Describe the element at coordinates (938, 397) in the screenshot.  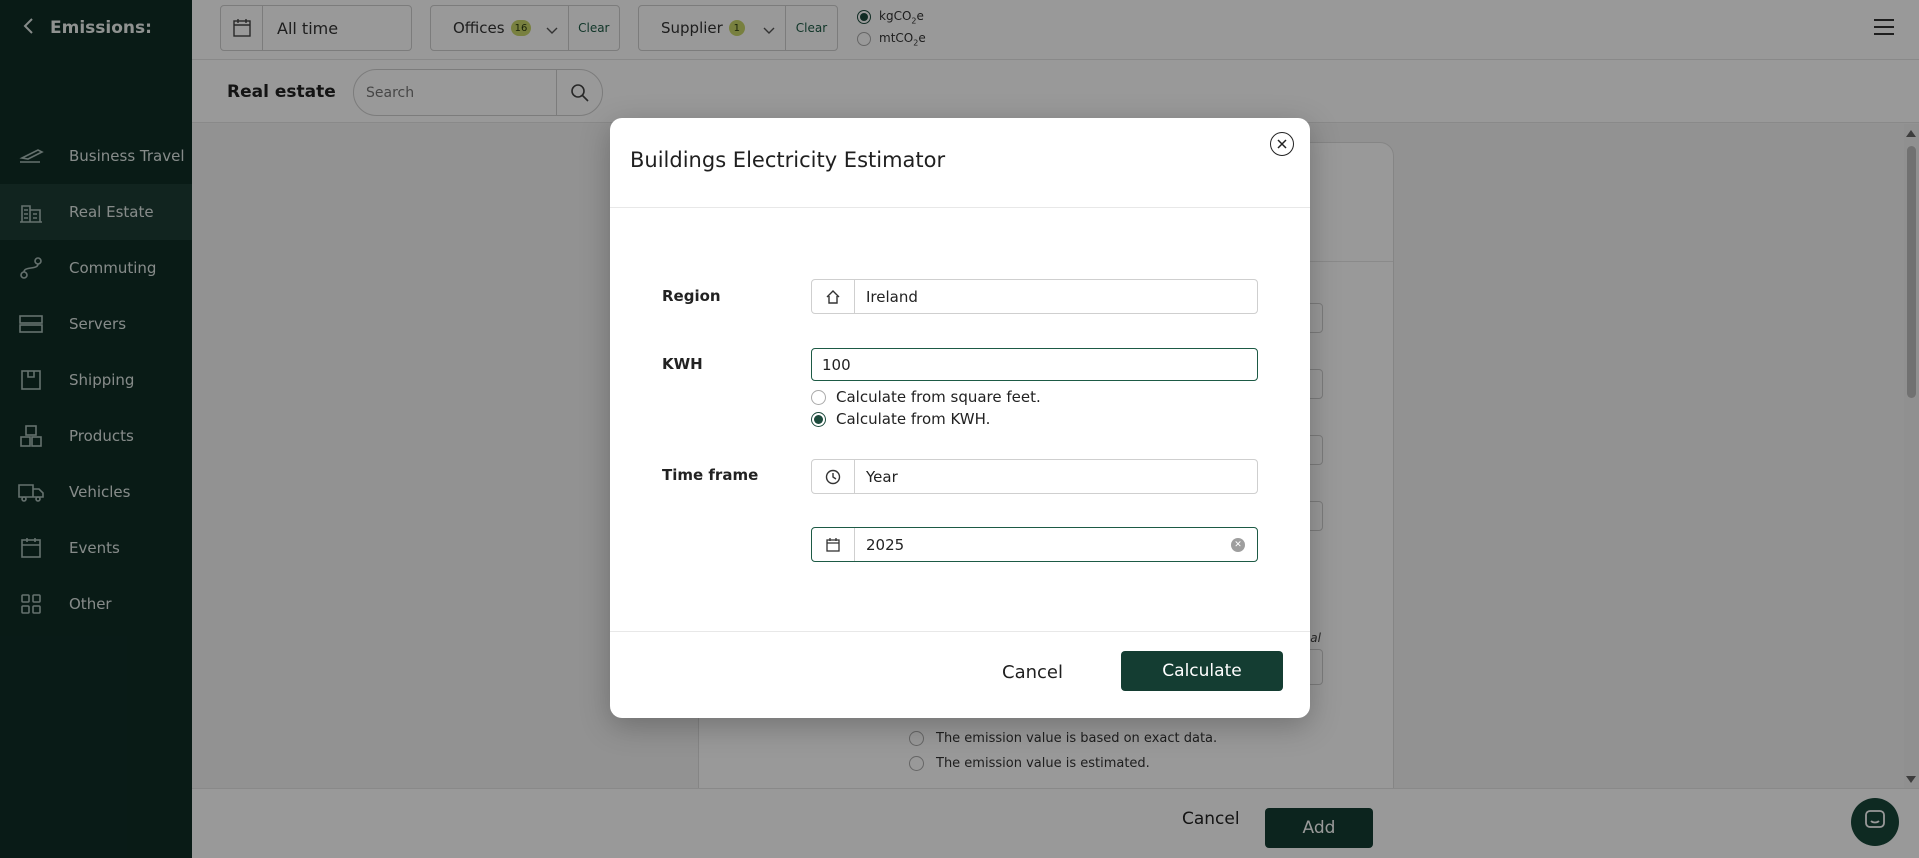
I see `square-feet-label: Calculate from square feet.` at that location.